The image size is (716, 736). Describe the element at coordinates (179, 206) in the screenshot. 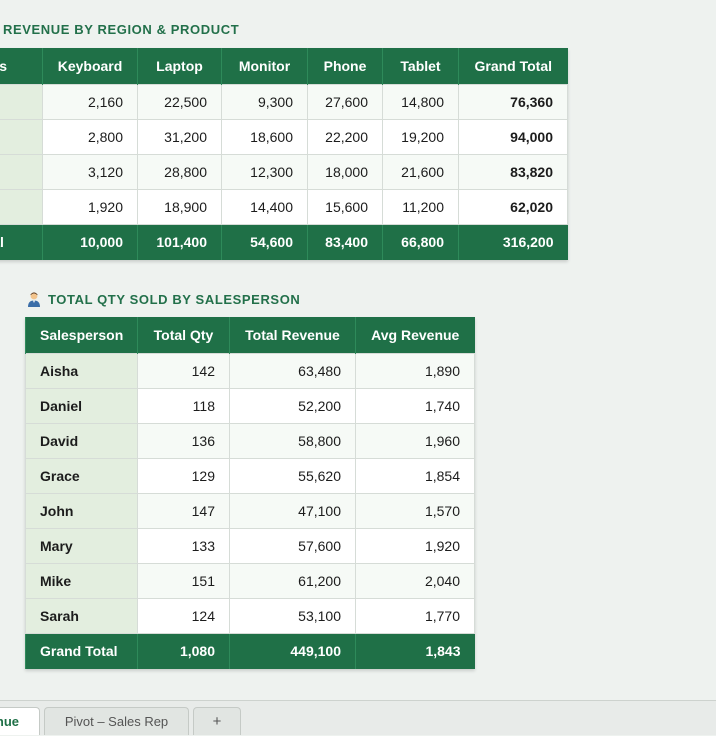

I see `cell: 18,900` at that location.